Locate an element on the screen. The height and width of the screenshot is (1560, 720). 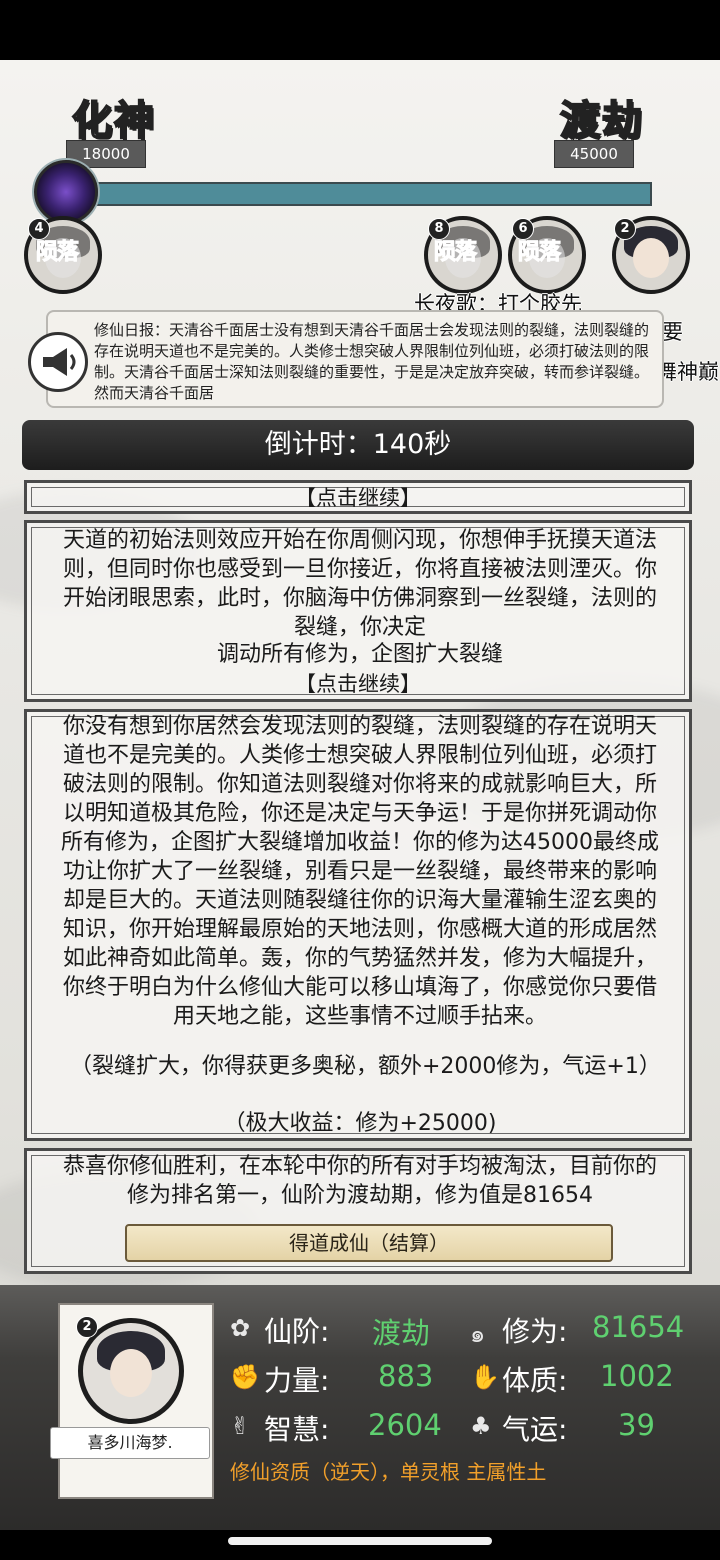
wisdom-label: 智慧: is located at coordinates (297, 1429).